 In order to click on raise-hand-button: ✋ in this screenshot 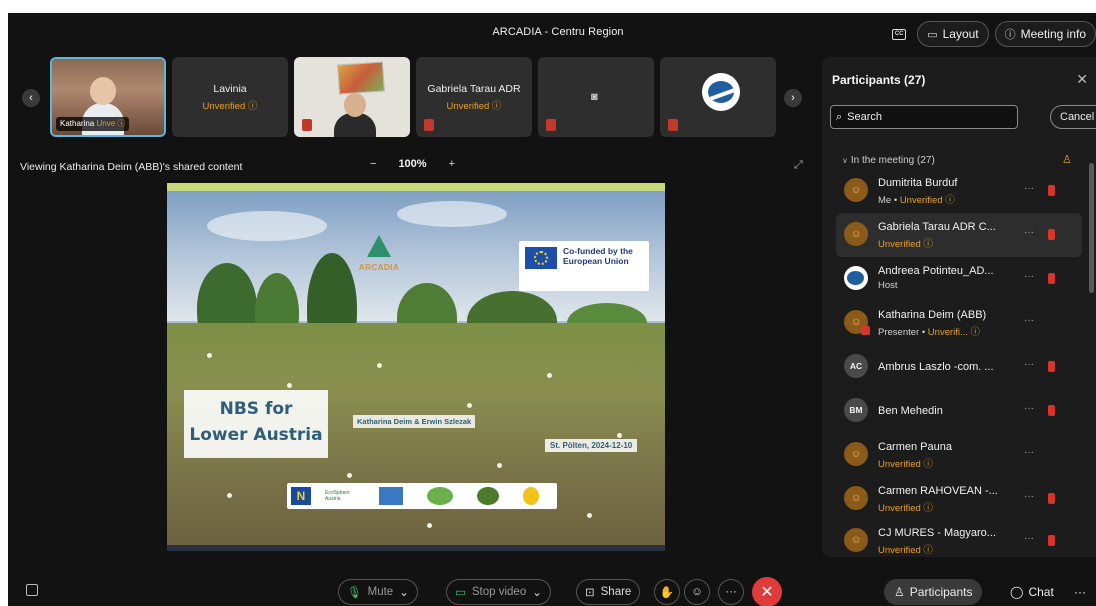, I will do `click(667, 592)`.